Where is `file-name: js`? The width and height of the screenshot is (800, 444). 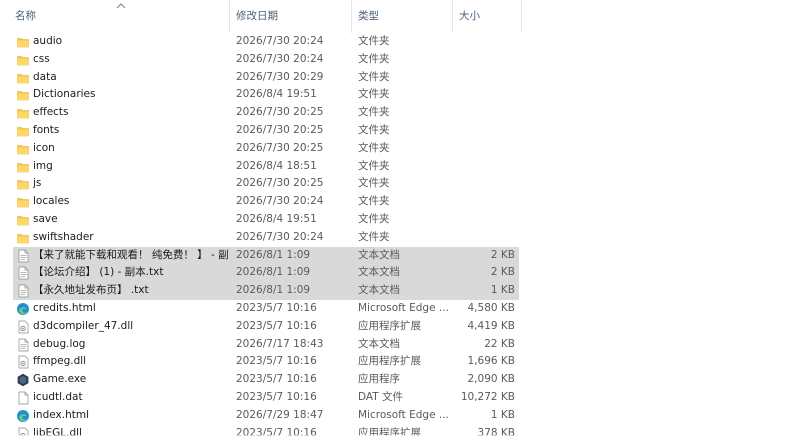
file-name: js is located at coordinates (37, 183).